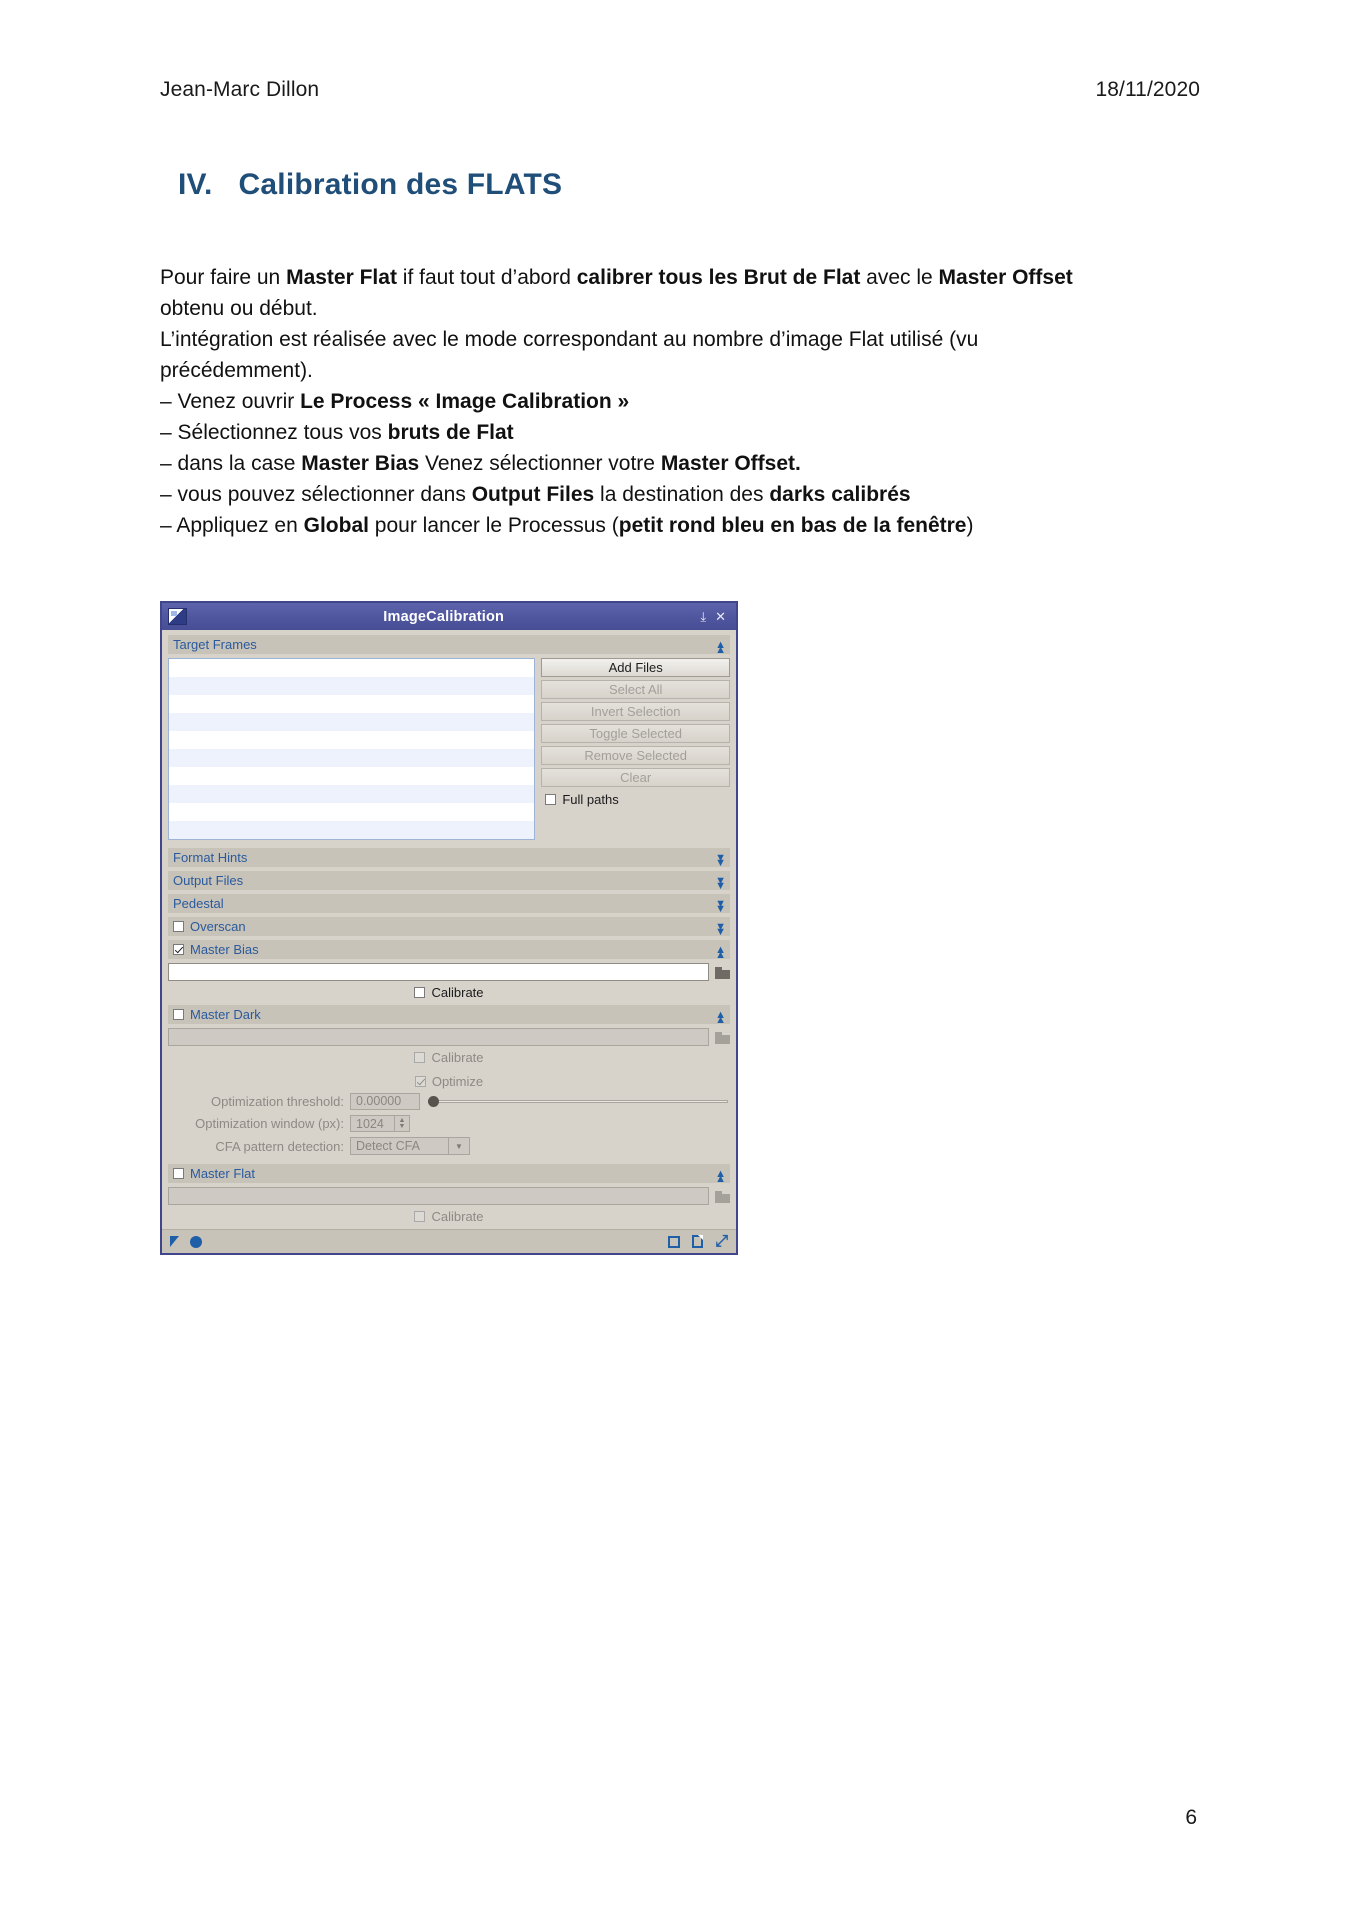 The width and height of the screenshot is (1357, 1920). What do you see at coordinates (449, 1081) in the screenshot?
I see `optimize-row: Optimize` at bounding box center [449, 1081].